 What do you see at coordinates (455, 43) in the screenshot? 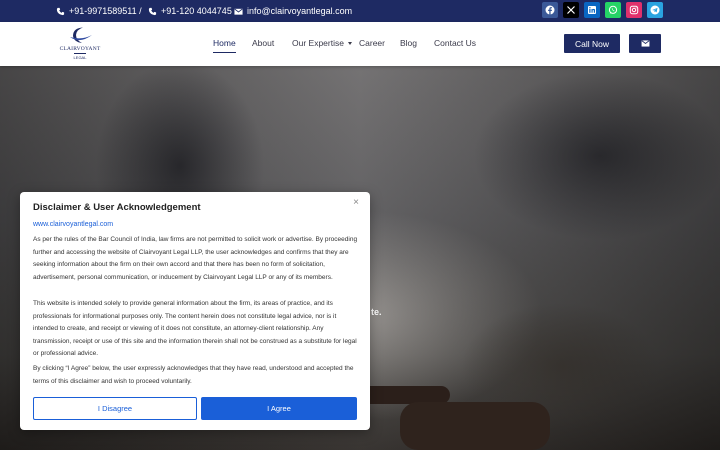
I see `nav-contact-us: Contact Us` at bounding box center [455, 43].